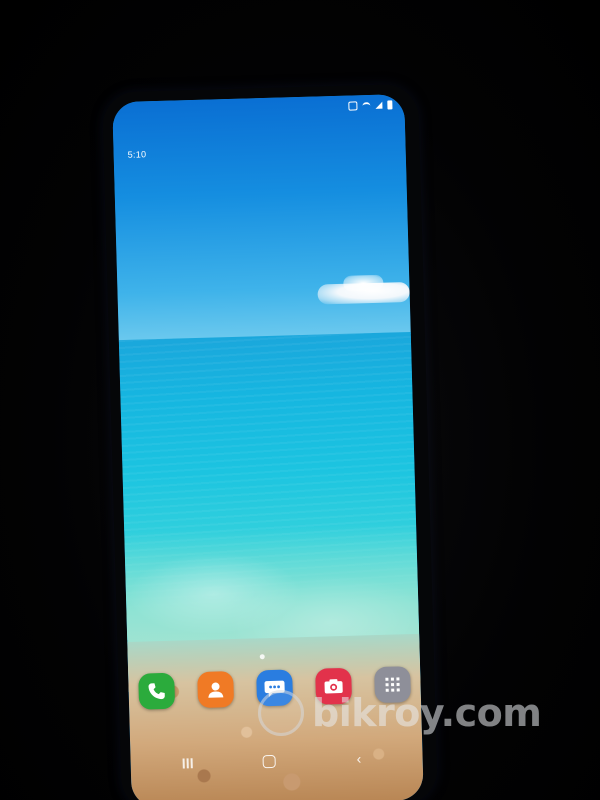 This screenshot has width=600, height=800. What do you see at coordinates (269, 761) in the screenshot?
I see `home-icon` at bounding box center [269, 761].